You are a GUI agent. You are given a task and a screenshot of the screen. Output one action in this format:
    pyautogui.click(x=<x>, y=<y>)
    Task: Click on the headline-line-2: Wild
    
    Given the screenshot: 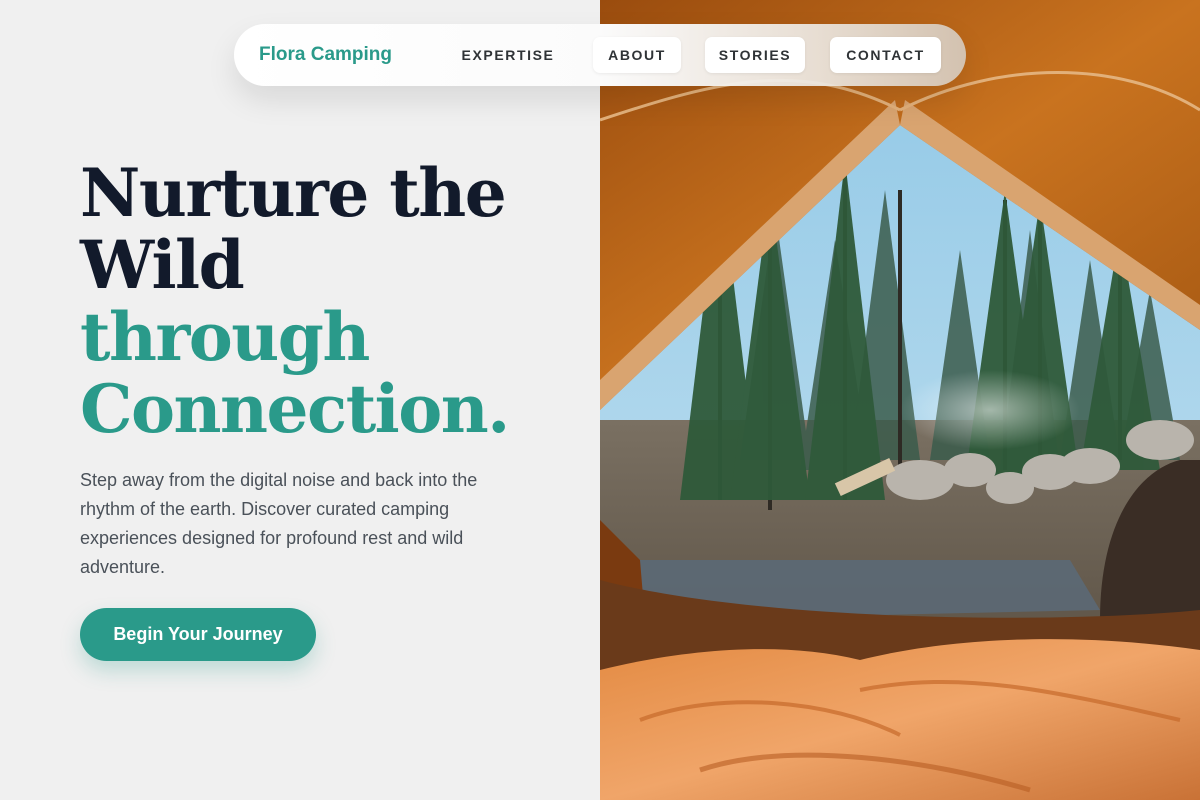 What is the action you would take?
    pyautogui.click(x=162, y=265)
    